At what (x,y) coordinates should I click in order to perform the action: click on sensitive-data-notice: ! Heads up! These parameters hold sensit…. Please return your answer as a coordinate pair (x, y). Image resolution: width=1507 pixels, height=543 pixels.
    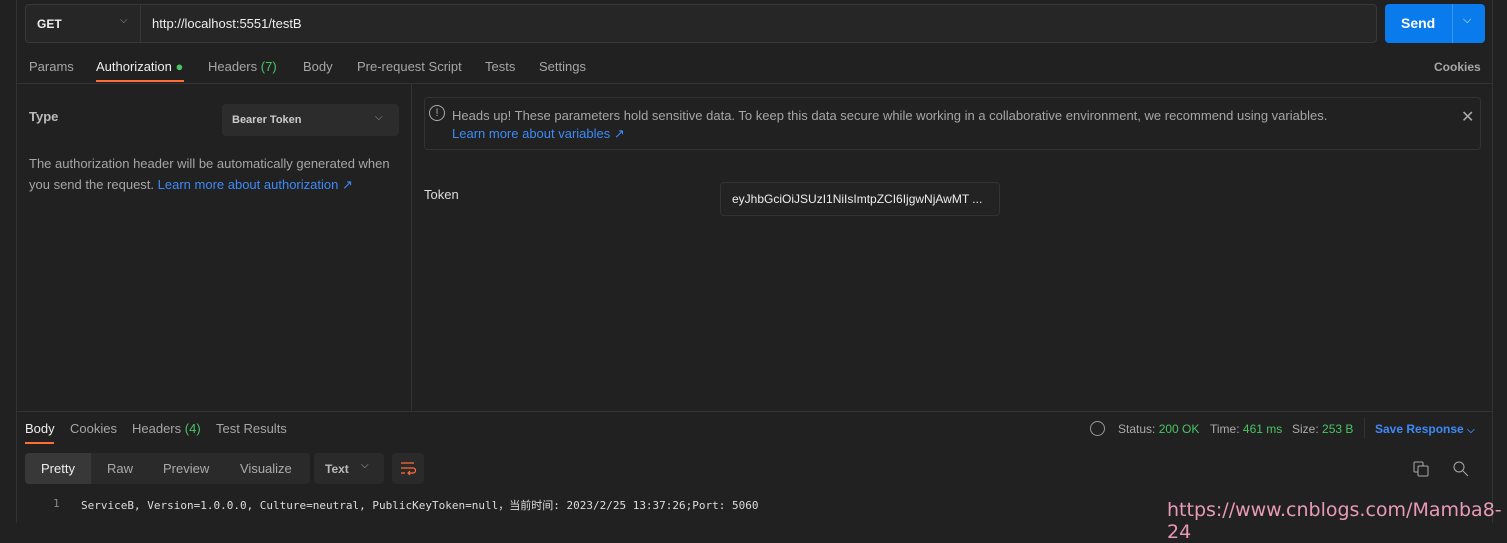
    Looking at the image, I should click on (952, 123).